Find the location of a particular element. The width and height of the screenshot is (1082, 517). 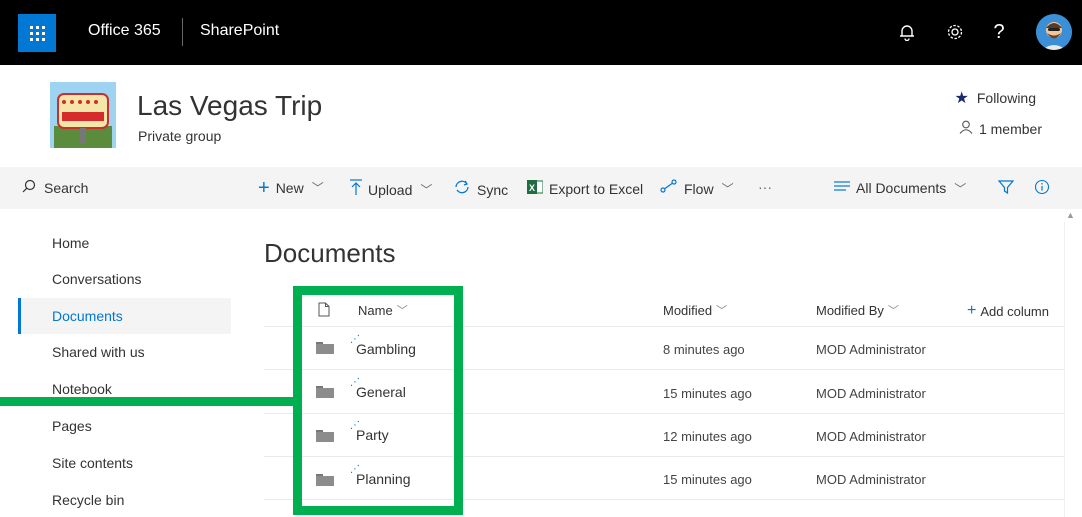

highlight-connector is located at coordinates (148, 401).